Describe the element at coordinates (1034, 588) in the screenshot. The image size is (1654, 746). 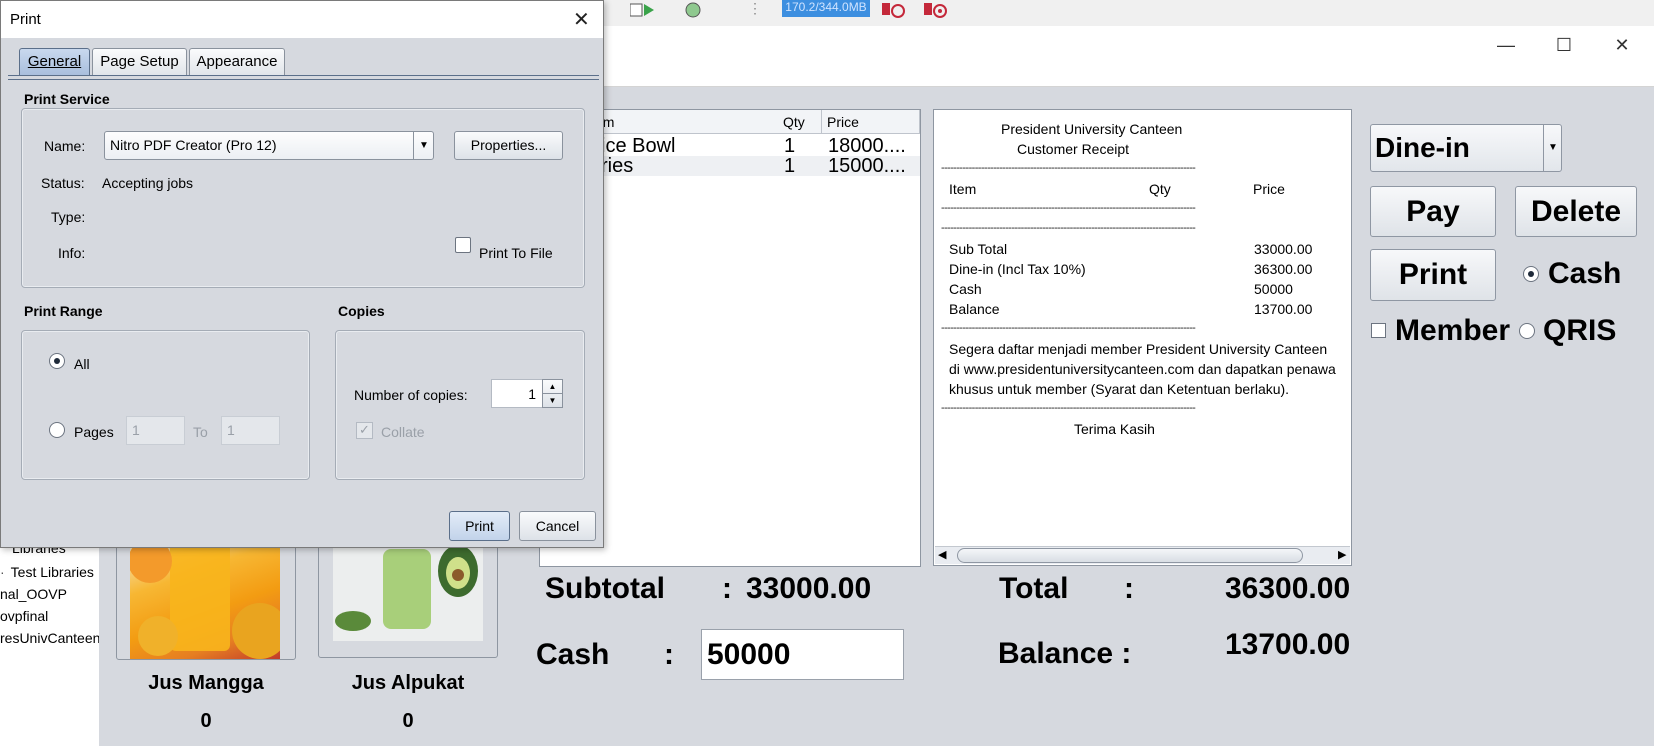
I see `total-label: Total` at that location.